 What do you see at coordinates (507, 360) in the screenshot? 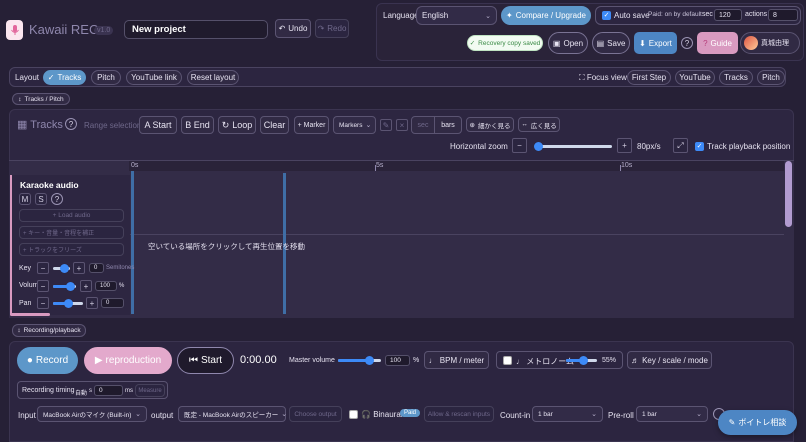
I see `metronome-checkbox` at bounding box center [507, 360].